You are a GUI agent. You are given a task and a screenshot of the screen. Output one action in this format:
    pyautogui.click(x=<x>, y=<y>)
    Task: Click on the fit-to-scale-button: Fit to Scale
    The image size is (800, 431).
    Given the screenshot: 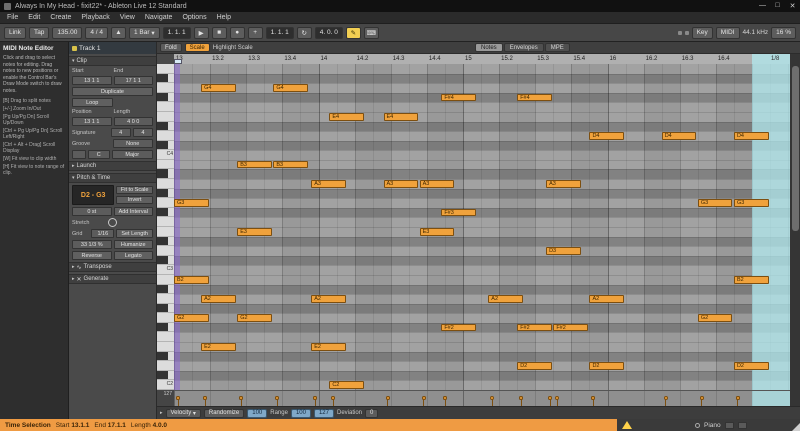 What is the action you would take?
    pyautogui.click(x=134, y=190)
    